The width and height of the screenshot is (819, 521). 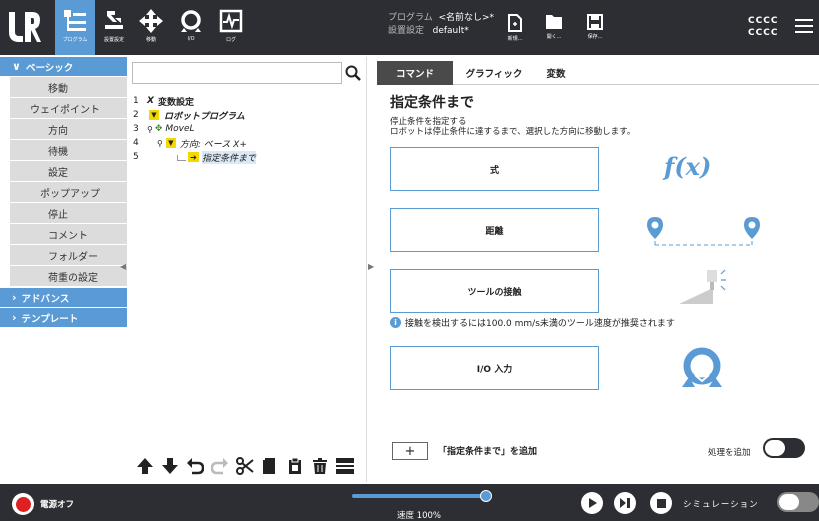 I want to click on nav-io-label: I/O, so click(x=191, y=39).